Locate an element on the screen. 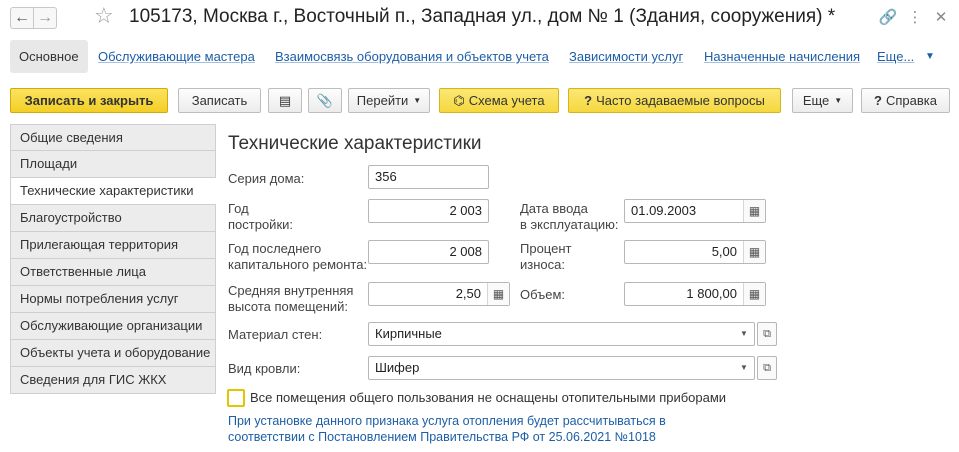 The width and height of the screenshot is (959, 452). save-label: Записать is located at coordinates (219, 100).